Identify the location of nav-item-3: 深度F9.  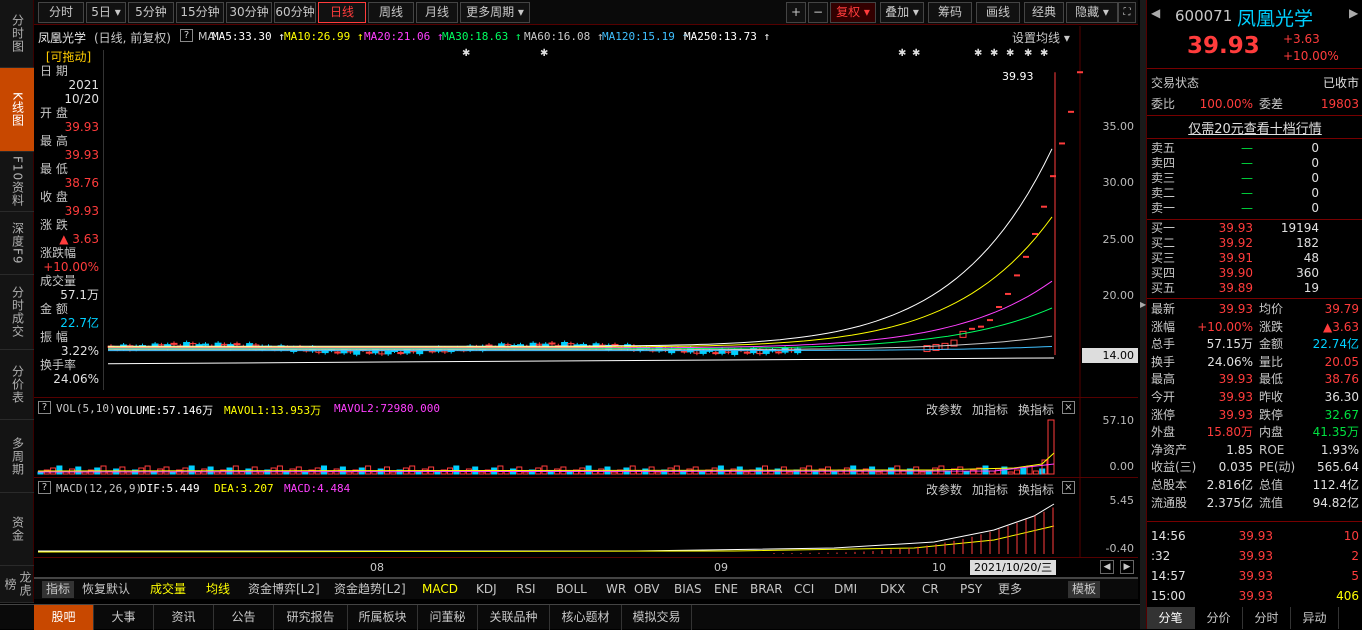
(17, 243).